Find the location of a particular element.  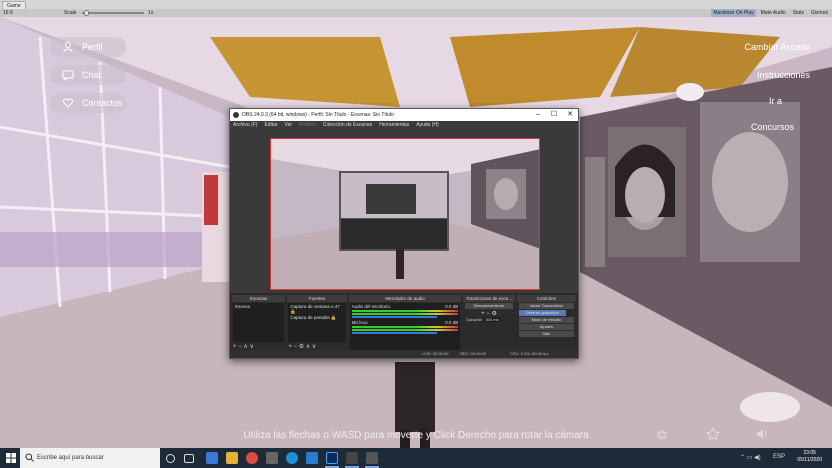

display-ratio: 16:9 is located at coordinates (8, 13).